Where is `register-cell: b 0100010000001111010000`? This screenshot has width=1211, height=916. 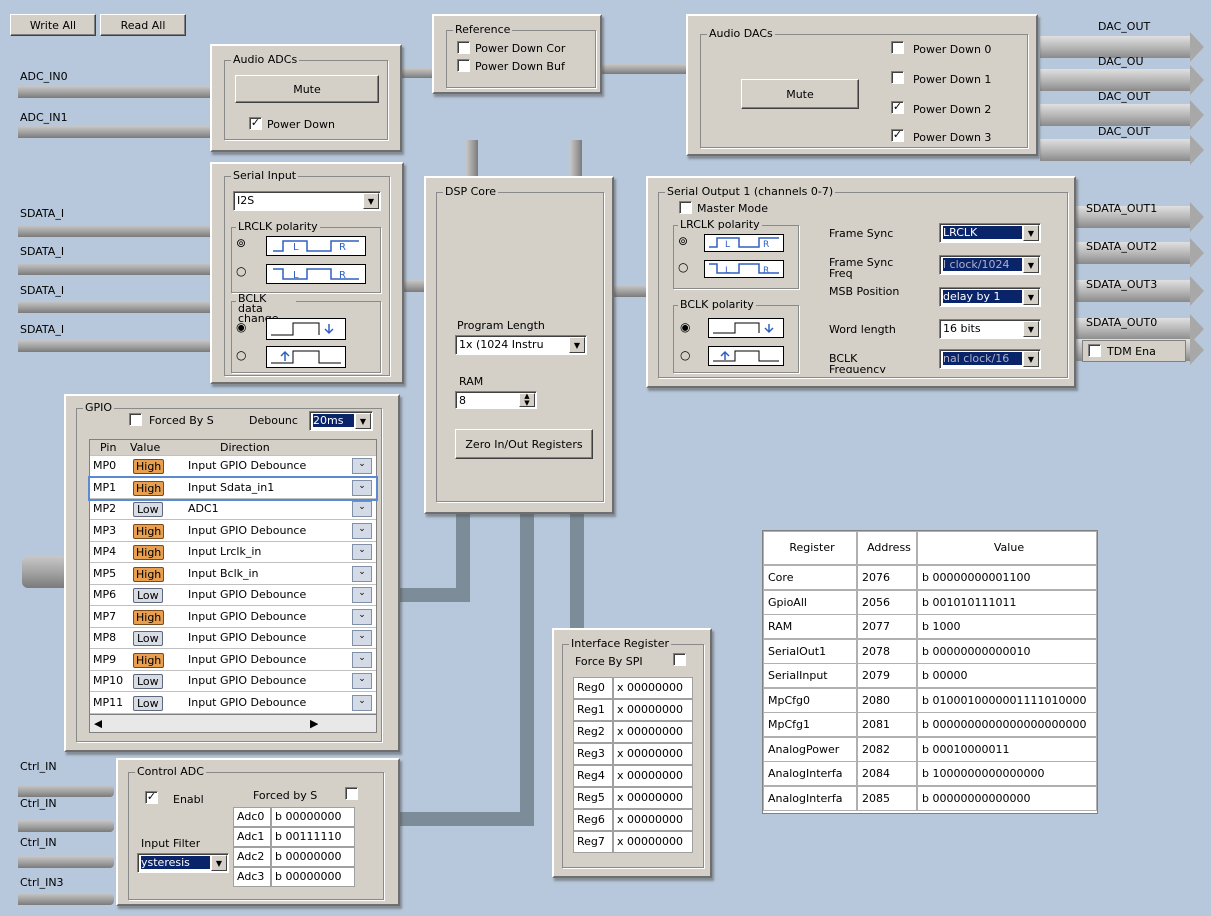 register-cell: b 0100010000001111010000 is located at coordinates (1007, 700).